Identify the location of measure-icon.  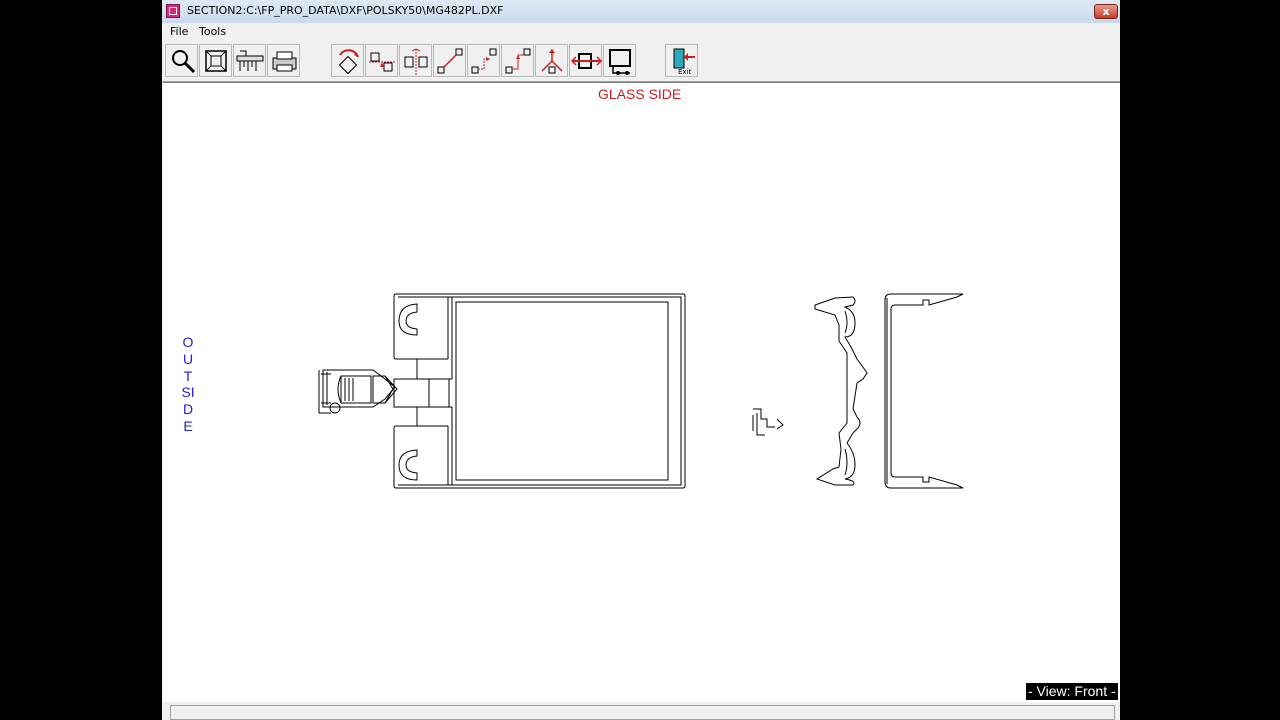
(250, 60).